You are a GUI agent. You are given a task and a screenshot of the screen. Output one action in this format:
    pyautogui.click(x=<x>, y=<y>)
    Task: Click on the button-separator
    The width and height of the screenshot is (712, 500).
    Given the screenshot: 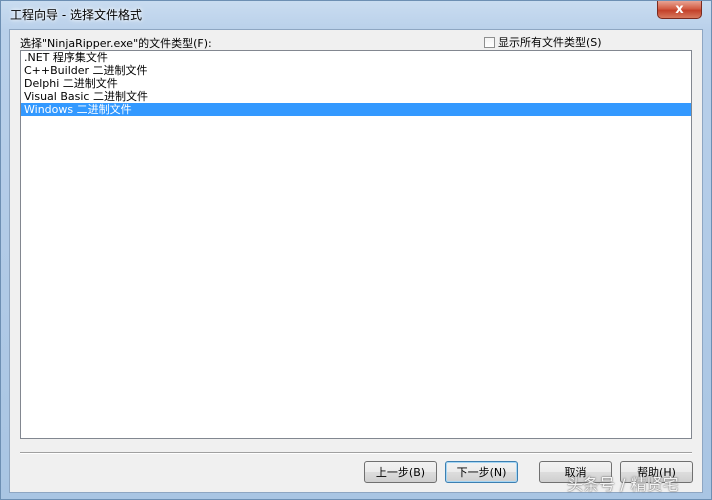 What is the action you would take?
    pyautogui.click(x=356, y=453)
    